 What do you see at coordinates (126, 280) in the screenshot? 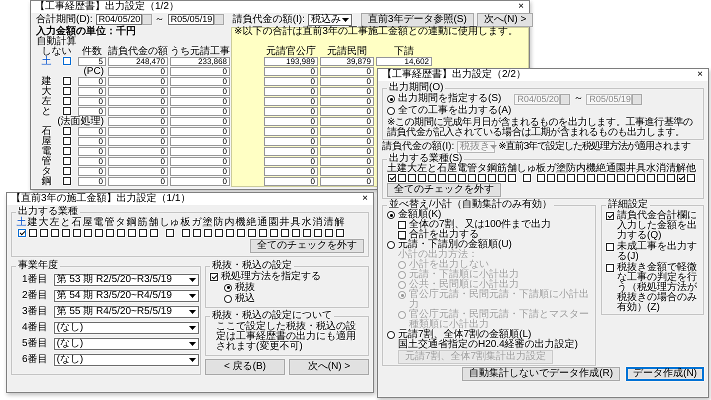
I see `dropdown: 第 53 期 R2/5/20~R3/5/19` at bounding box center [126, 280].